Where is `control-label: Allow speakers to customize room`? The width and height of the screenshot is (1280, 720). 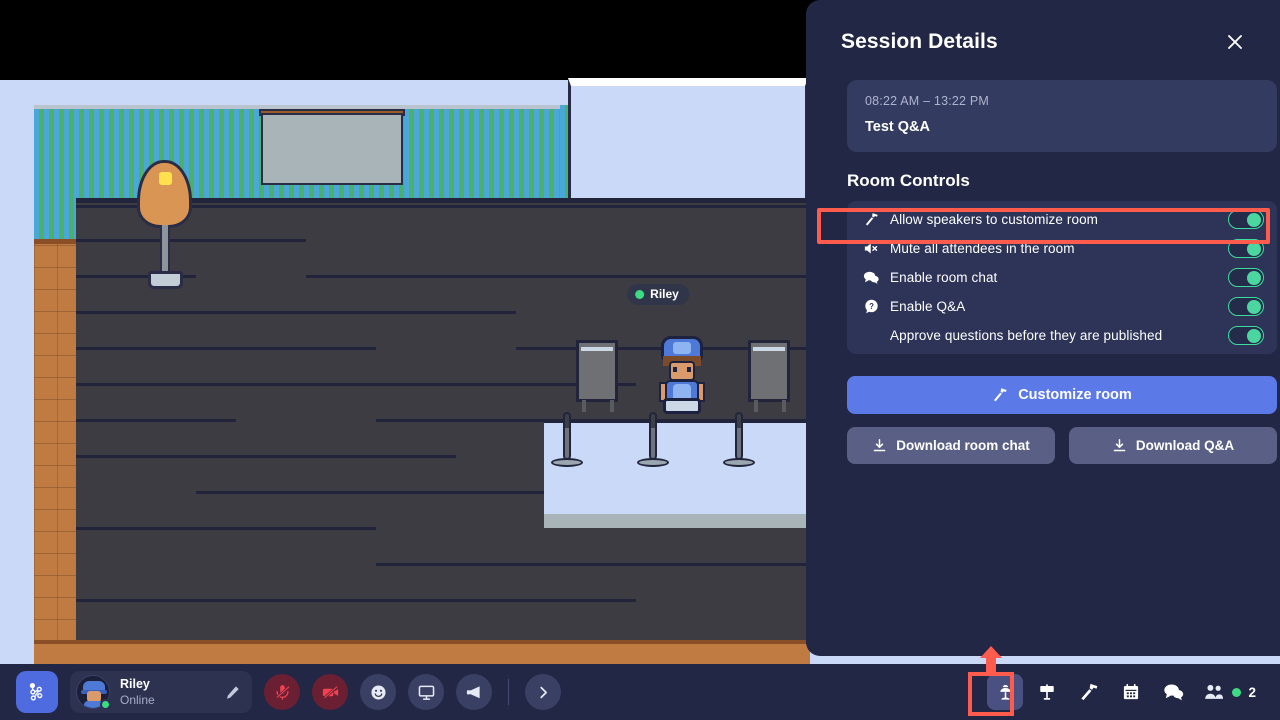 control-label: Allow speakers to customize room is located at coordinates (994, 219).